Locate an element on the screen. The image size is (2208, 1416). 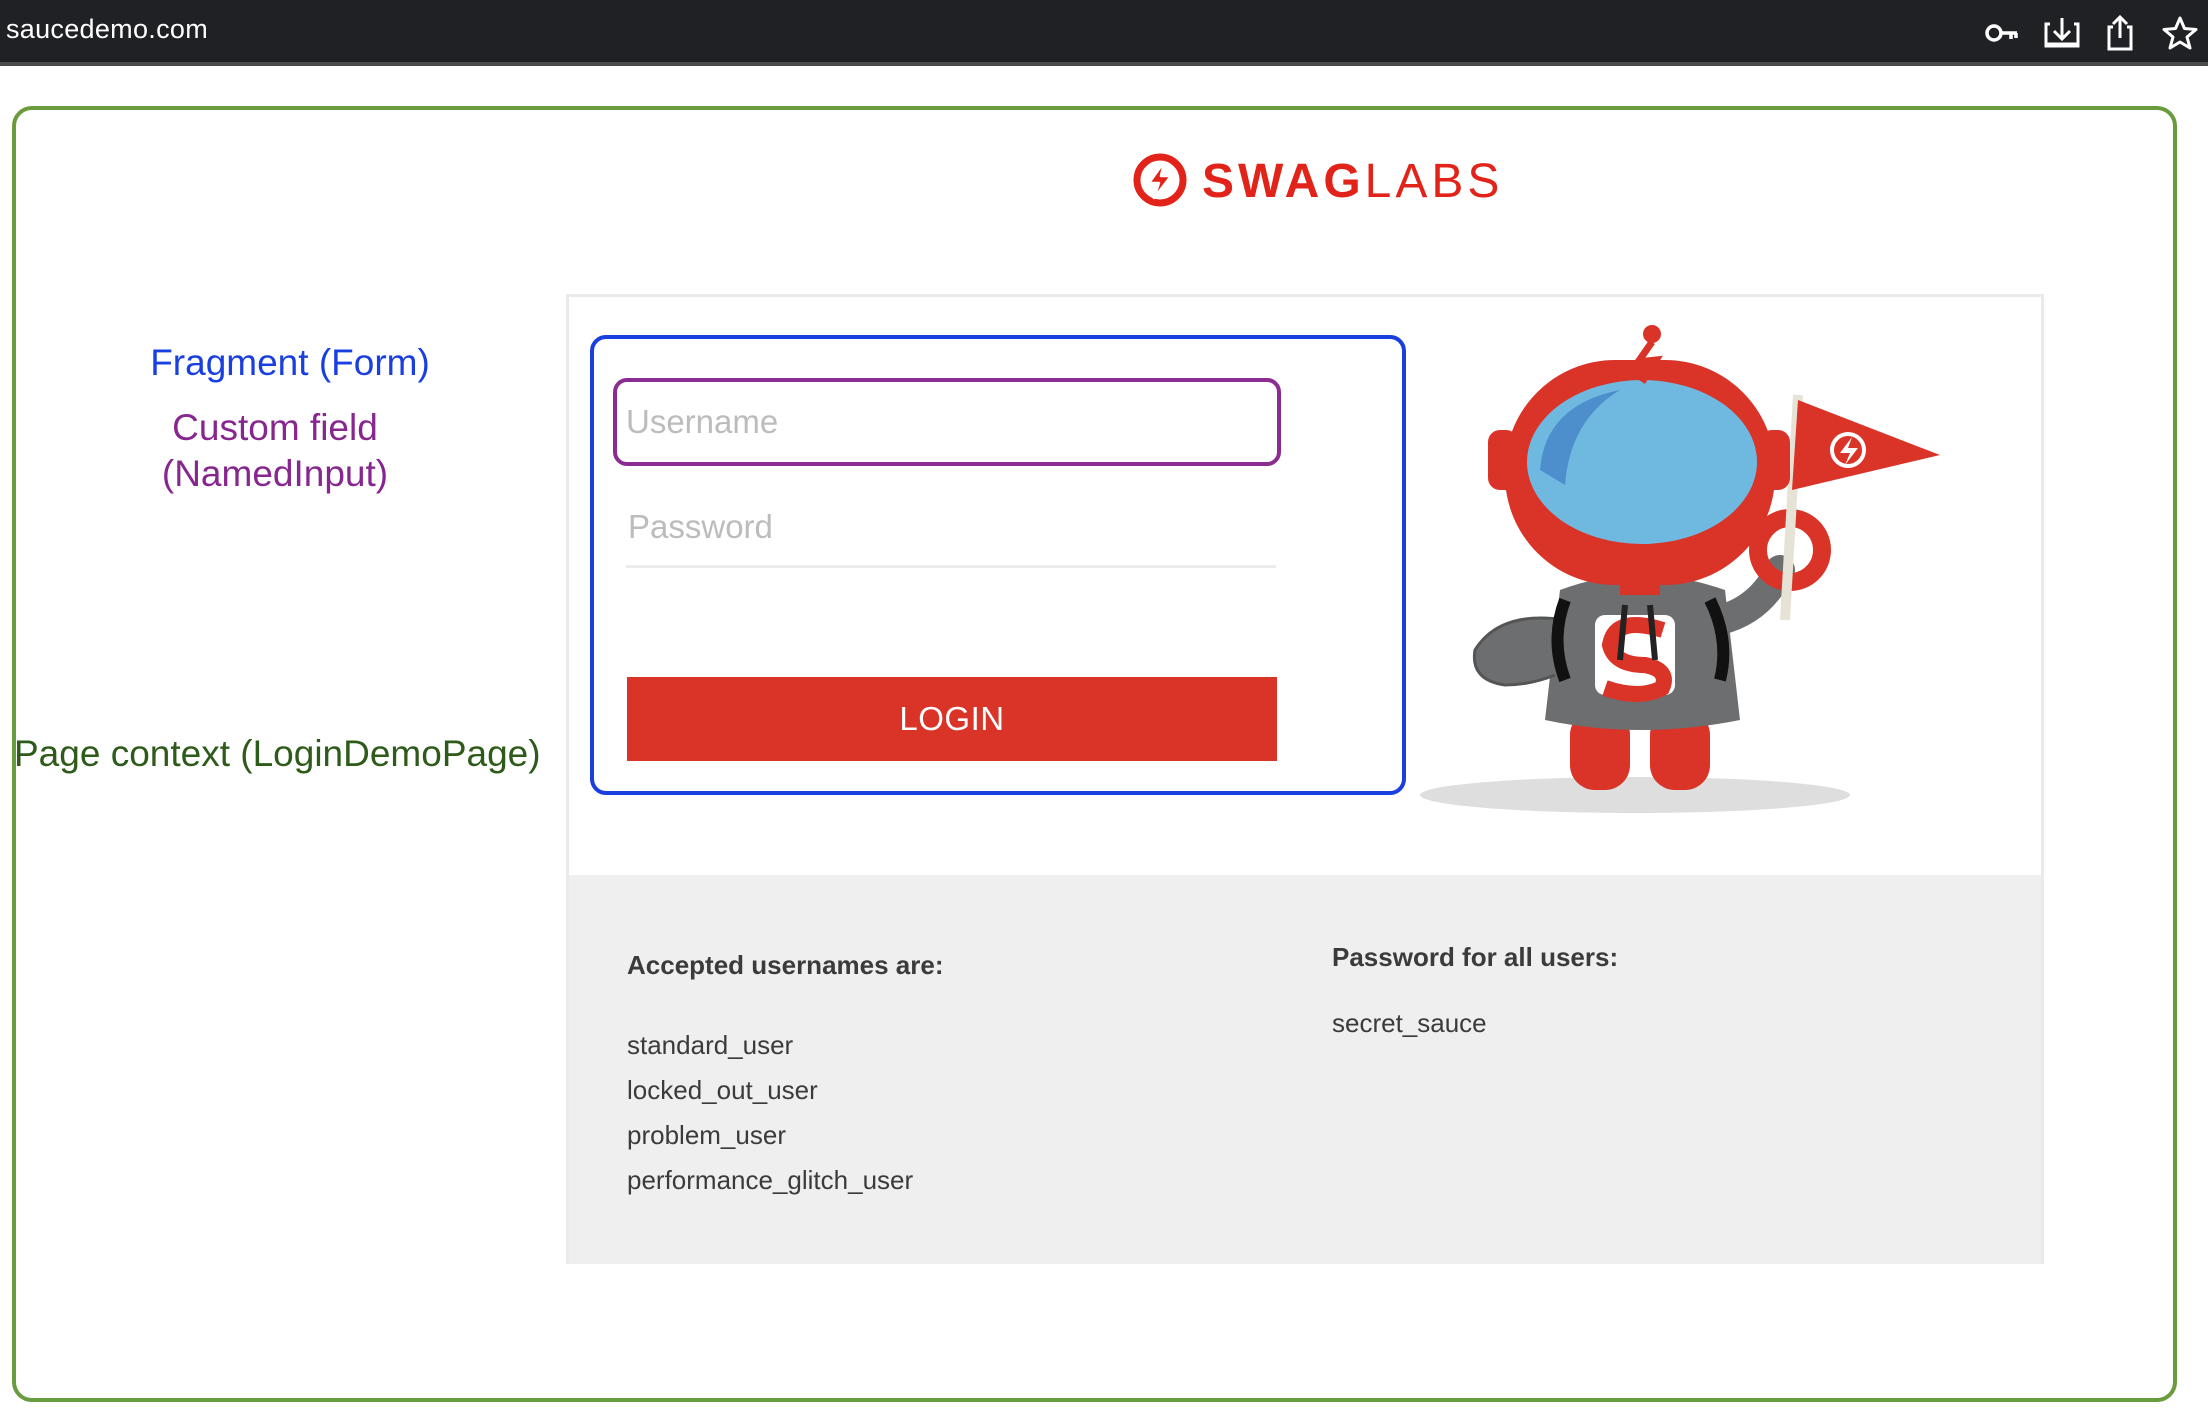
logo-wordmark: SWAGLABS is located at coordinates (1352, 181).